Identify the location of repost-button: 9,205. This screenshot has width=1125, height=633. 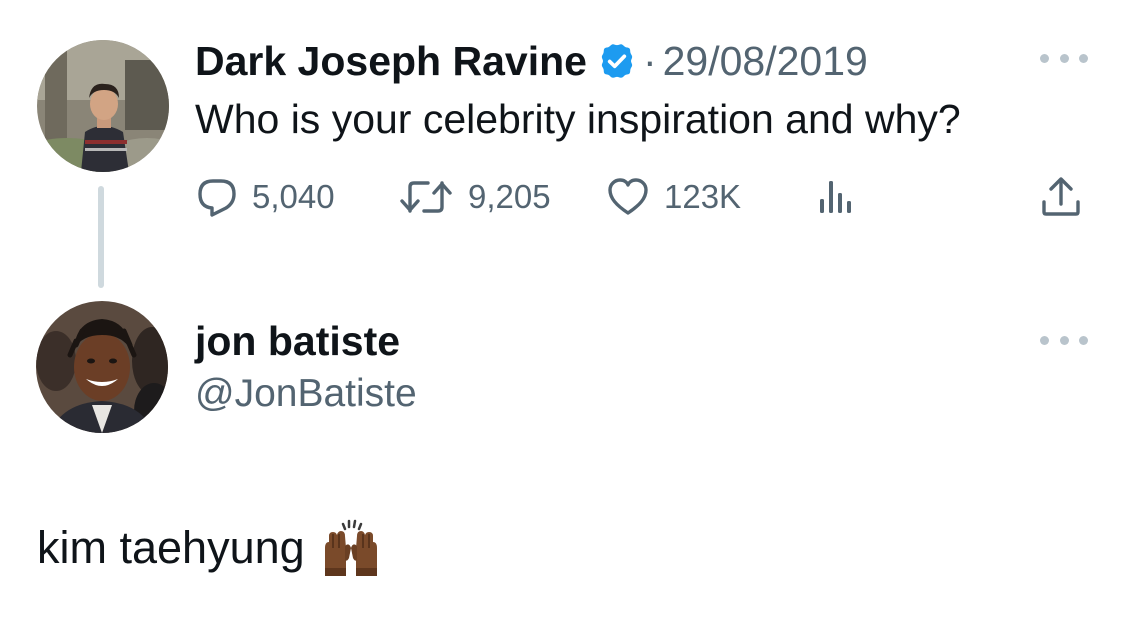
(474, 197).